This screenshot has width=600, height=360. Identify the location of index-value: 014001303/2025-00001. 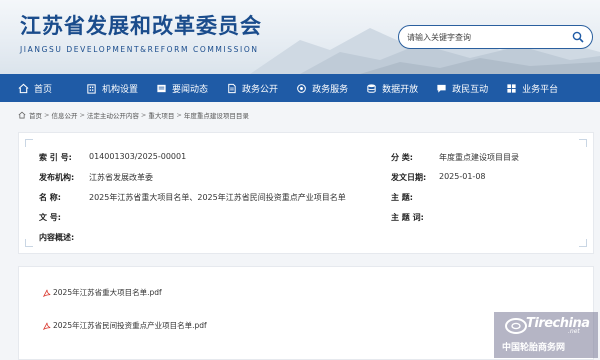
(138, 156).